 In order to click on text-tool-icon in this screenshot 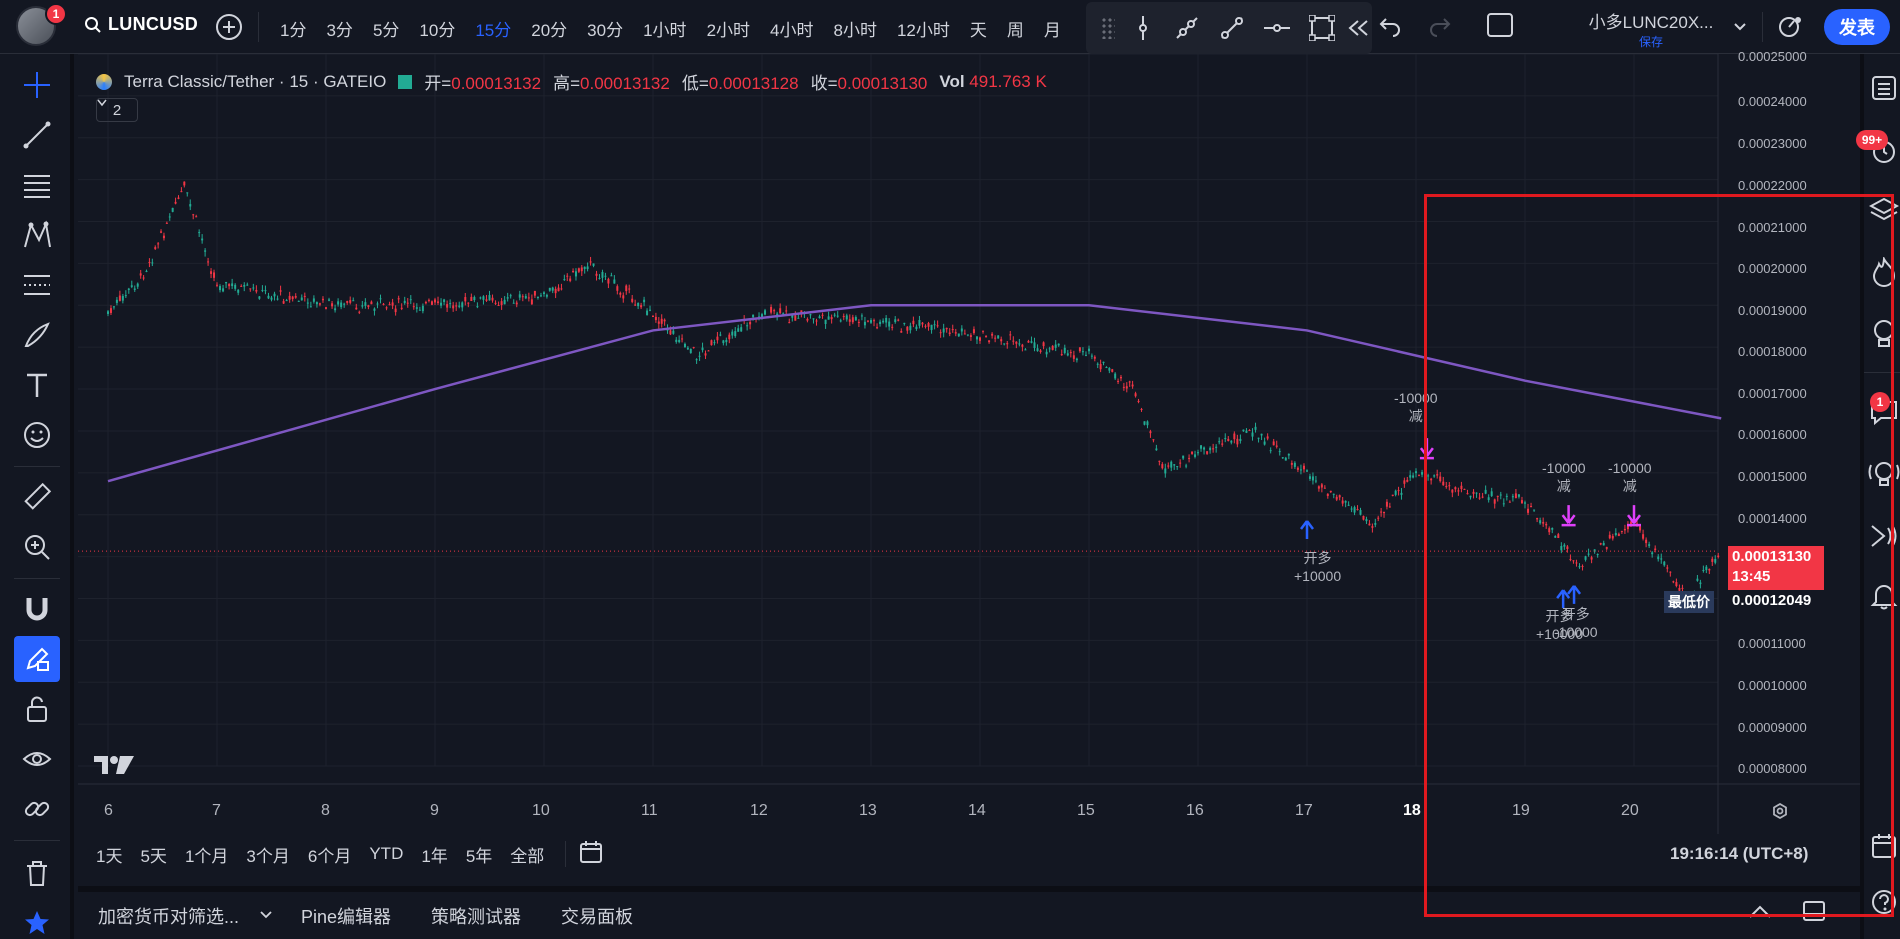, I will do `click(37, 385)`.